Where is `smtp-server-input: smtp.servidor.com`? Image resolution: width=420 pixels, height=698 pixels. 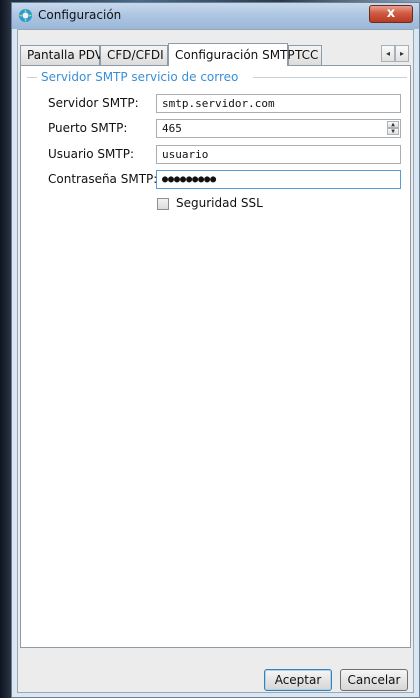
smtp-server-input: smtp.servidor.com is located at coordinates (278, 103).